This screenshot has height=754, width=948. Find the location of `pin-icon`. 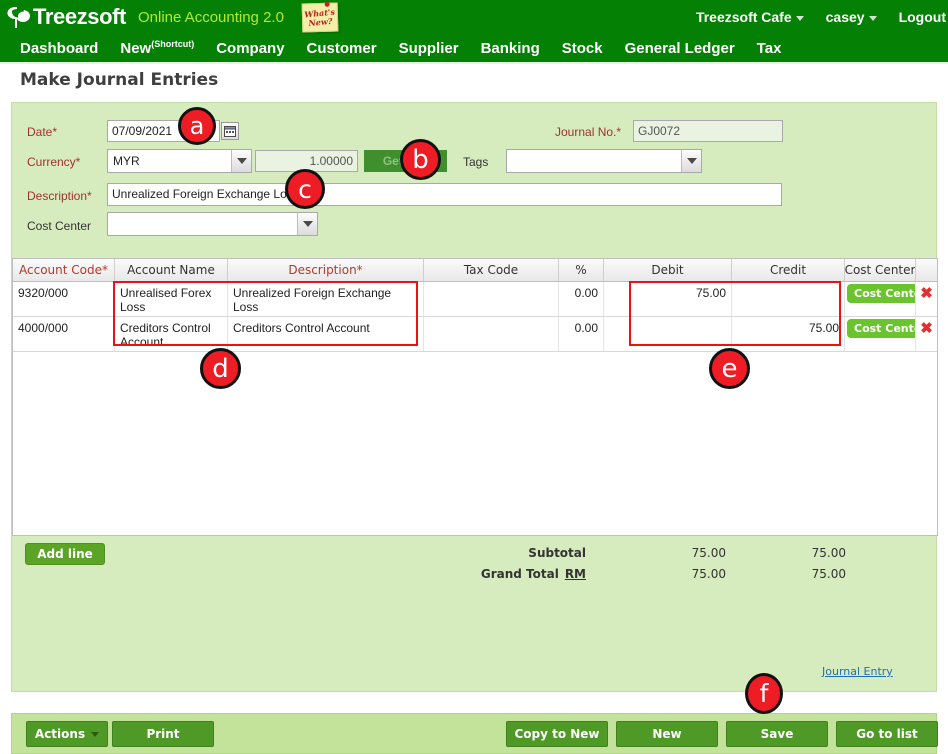

pin-icon is located at coordinates (327, 4).